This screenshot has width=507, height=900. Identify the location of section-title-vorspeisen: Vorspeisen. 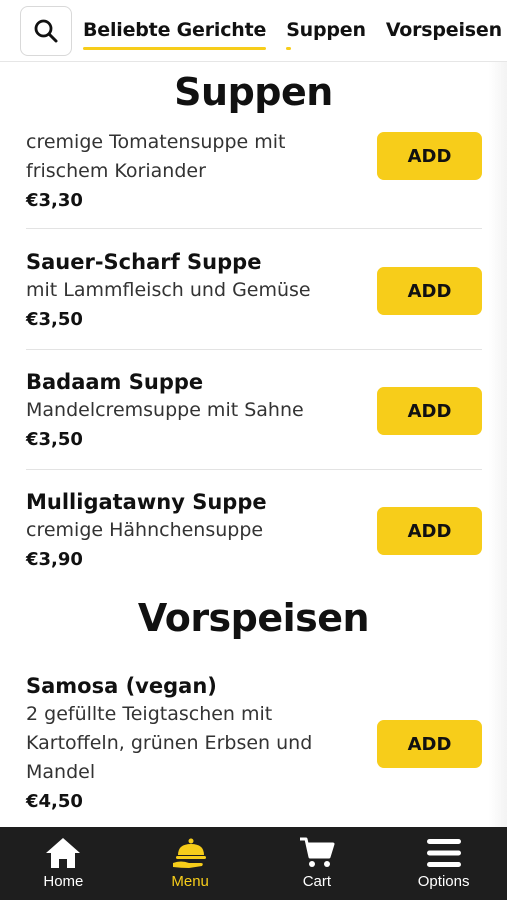
(253, 618).